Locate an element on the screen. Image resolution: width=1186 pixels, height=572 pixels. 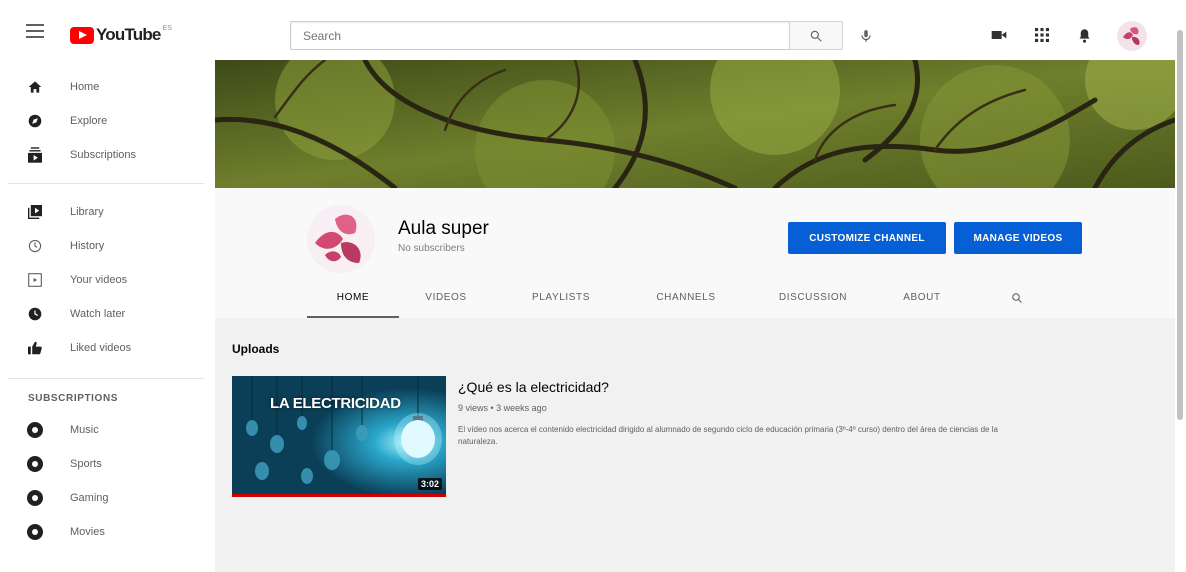
history-icon is located at coordinates (35, 246).